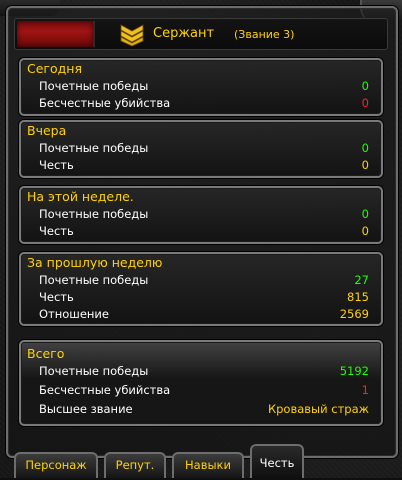  What do you see at coordinates (201, 281) in the screenshot?
I see `stat-row: Почетные победы 27` at bounding box center [201, 281].